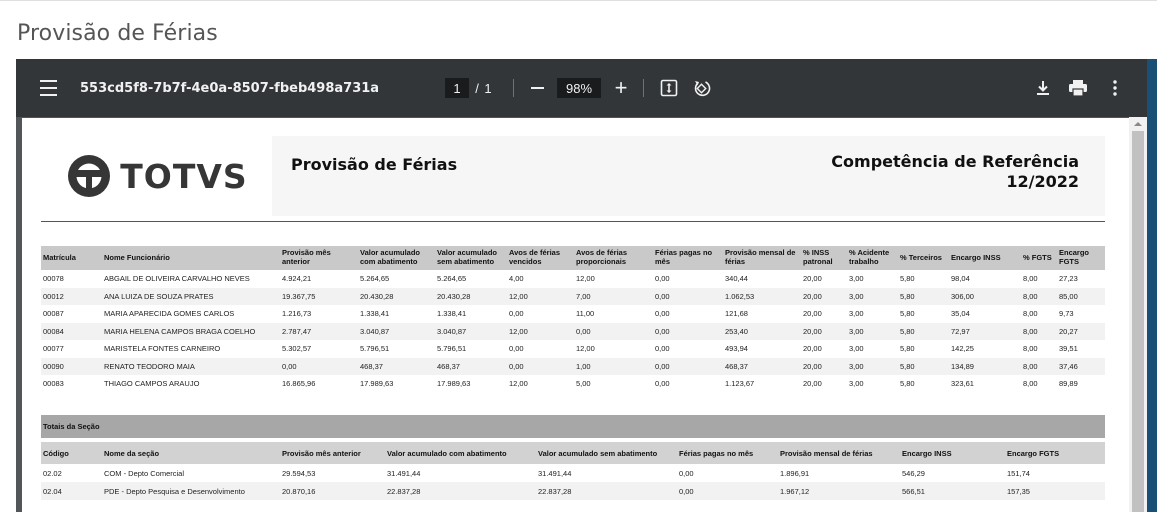  I want to click on table-cell: 5.796,51, so click(452, 349).